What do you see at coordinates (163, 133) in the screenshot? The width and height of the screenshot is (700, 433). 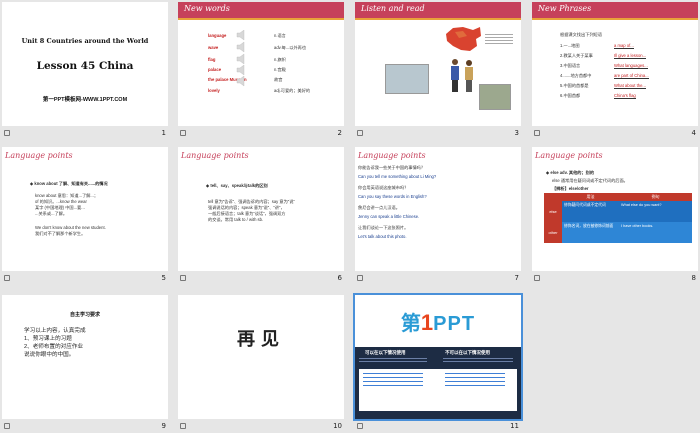 I see `slide-number: 1` at bounding box center [163, 133].